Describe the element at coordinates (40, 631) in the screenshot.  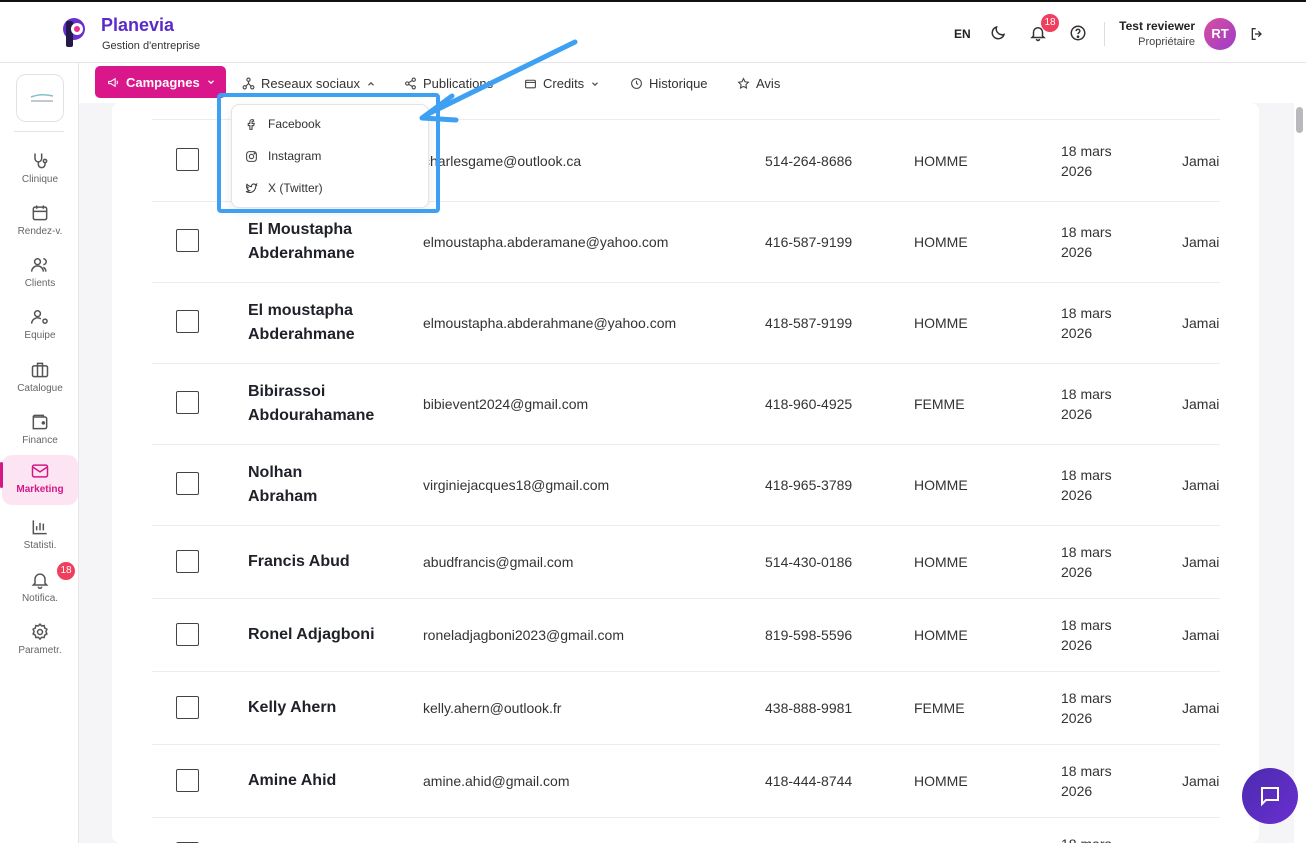
I see `gear-icon` at that location.